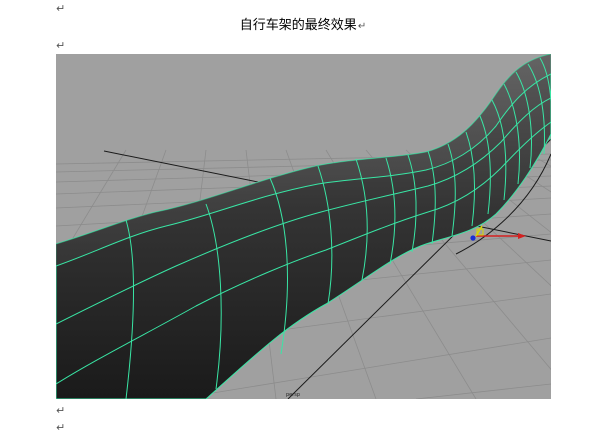 The image size is (606, 437). Describe the element at coordinates (61, 45) in the screenshot. I see `paragraph-mark-2: ↵` at that location.